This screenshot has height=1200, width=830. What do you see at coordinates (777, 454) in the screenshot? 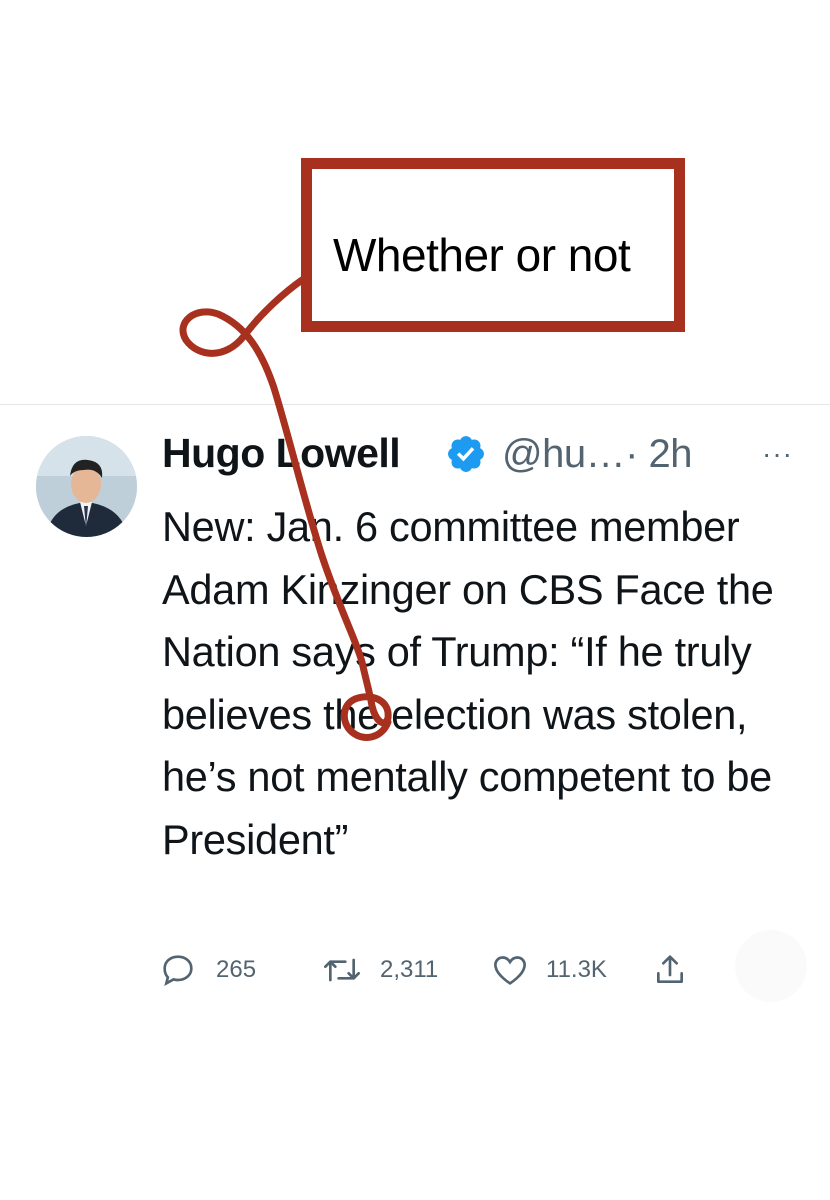
I see `more-icon: ···` at bounding box center [777, 454].